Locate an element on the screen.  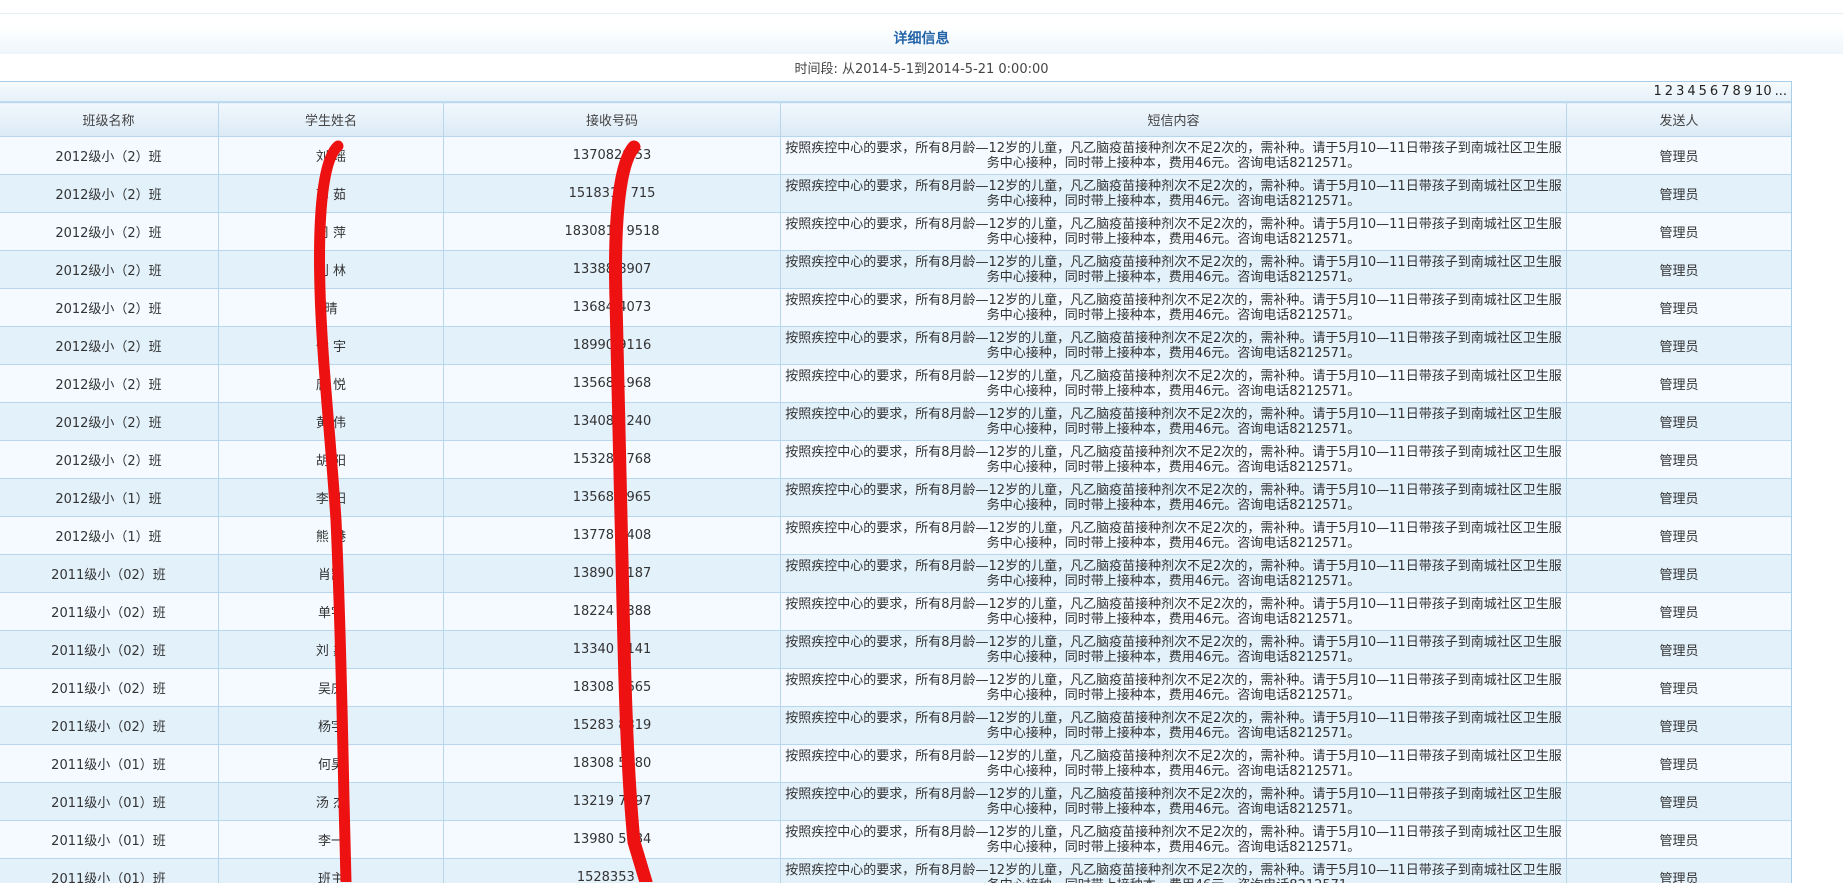
phone-cell: 18990 9116 is located at coordinates (612, 346).